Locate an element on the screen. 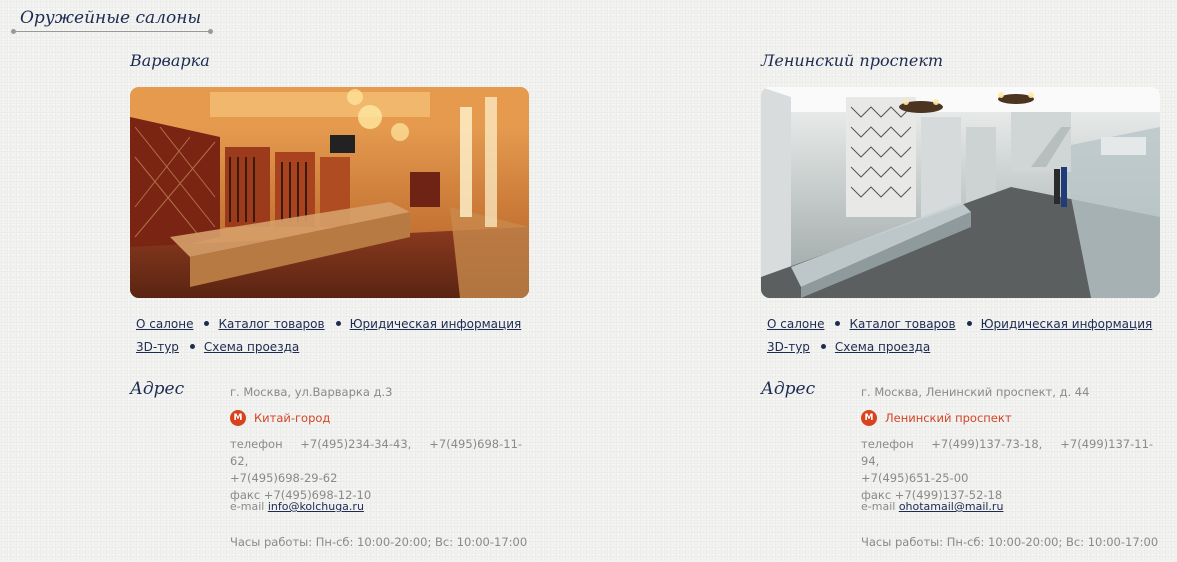  metro-name: Китай-город is located at coordinates (292, 418).